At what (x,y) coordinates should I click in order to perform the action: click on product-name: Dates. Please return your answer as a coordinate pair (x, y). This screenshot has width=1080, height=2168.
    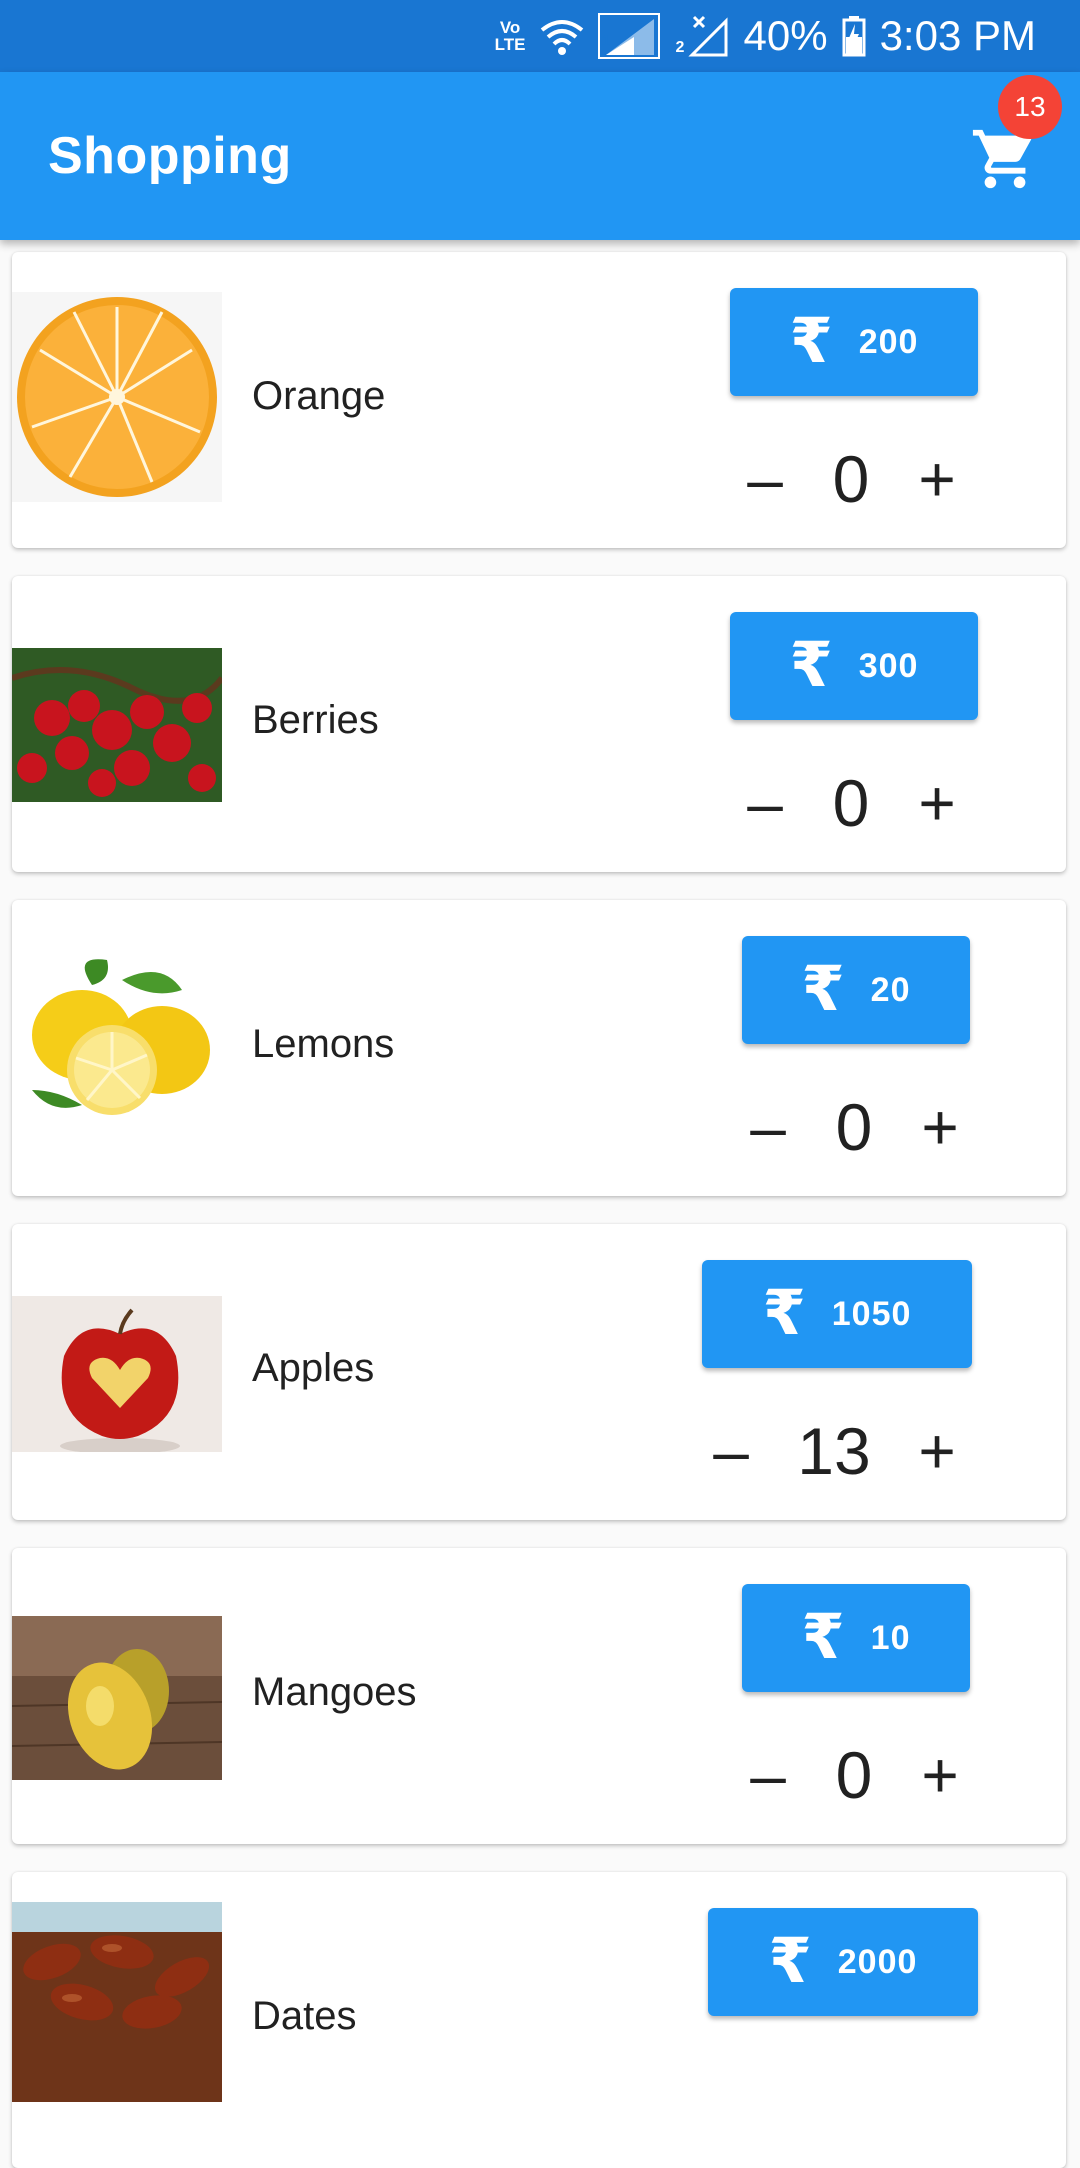
    Looking at the image, I should click on (304, 2016).